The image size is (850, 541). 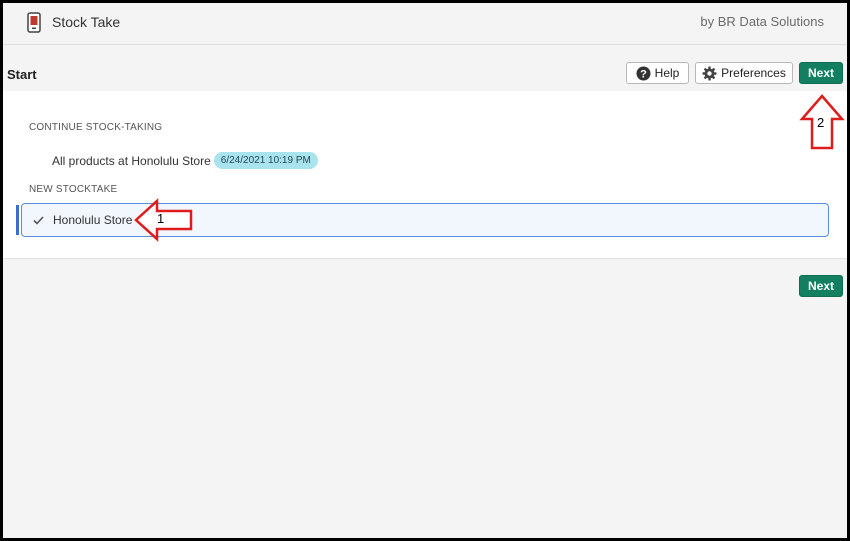 I want to click on help-button-label: Help, so click(x=667, y=73).